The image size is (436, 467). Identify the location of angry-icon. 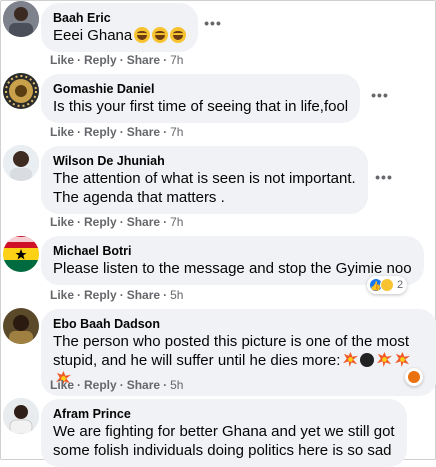
(414, 377).